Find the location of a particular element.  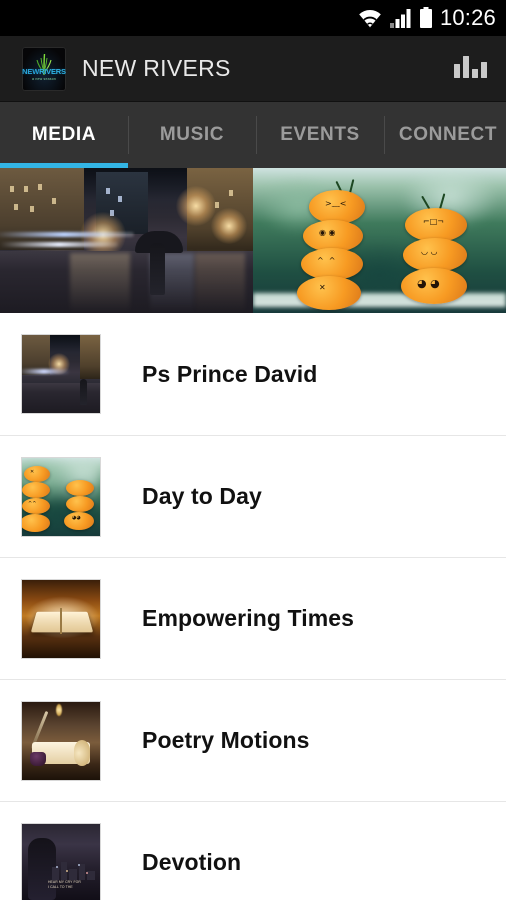

list-item-title: Empowering Times is located at coordinates (248, 618).